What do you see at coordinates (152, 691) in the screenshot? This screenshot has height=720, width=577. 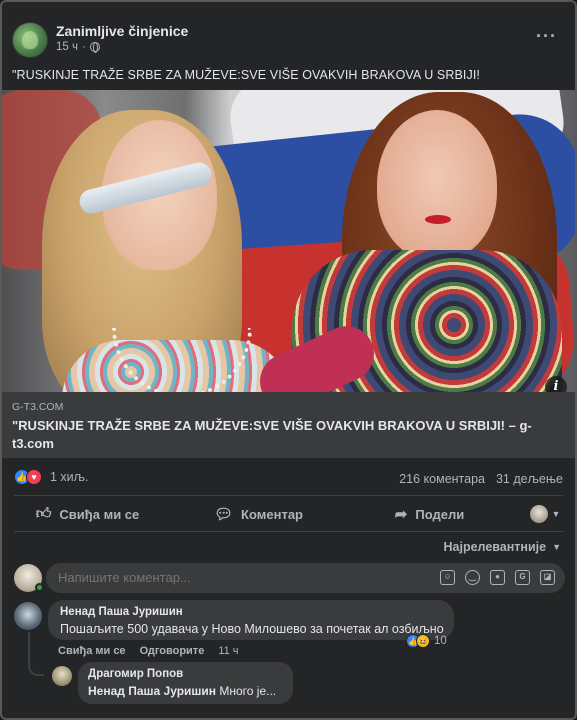 I see `reply-mention: Ненад Паша Јуришин` at bounding box center [152, 691].